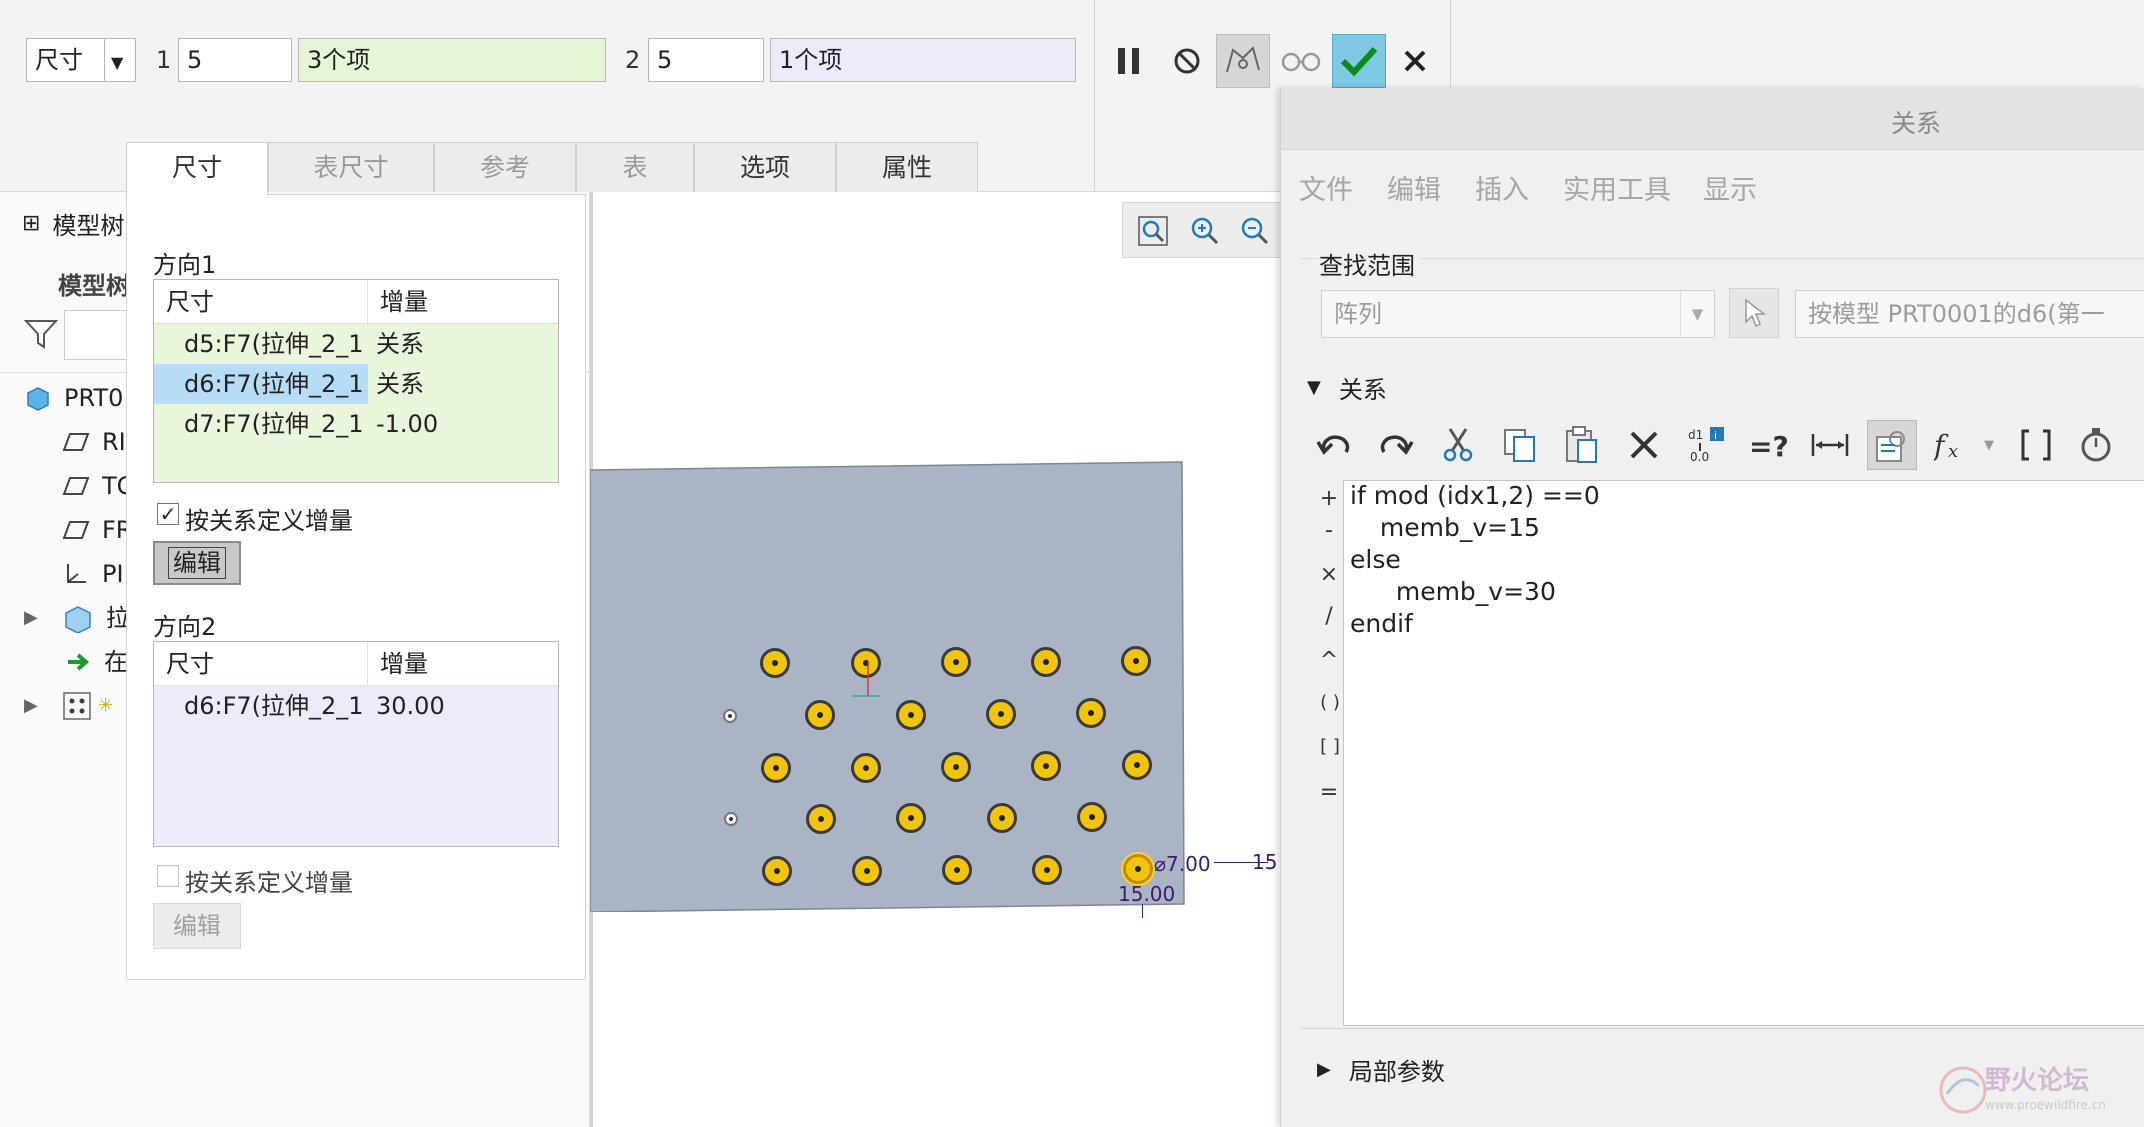 This screenshot has height=1127, width=2144. I want to click on dir1-items-collector: 3个项, so click(452, 60).